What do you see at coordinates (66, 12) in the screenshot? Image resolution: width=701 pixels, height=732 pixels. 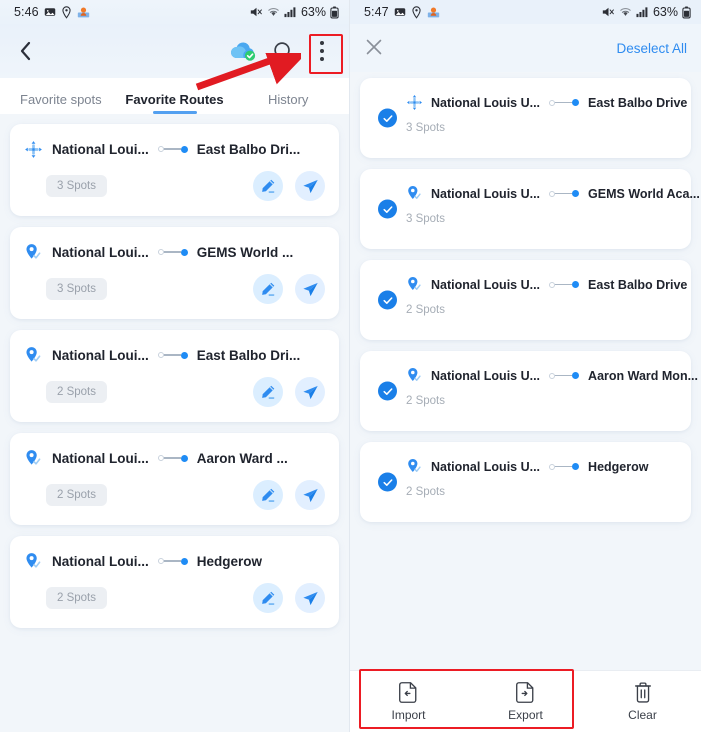 I see `location-icon` at bounding box center [66, 12].